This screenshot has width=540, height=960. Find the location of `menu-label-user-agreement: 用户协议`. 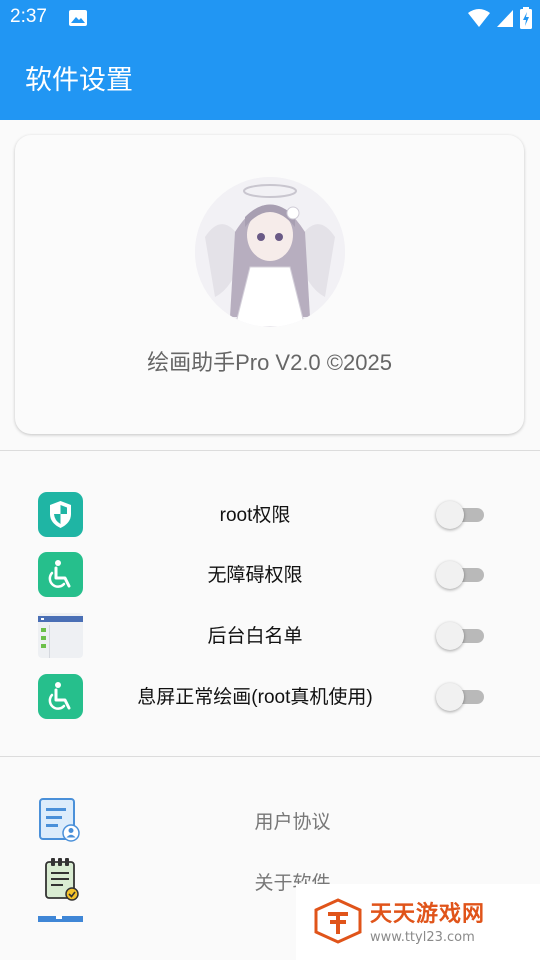

menu-label-user-agreement: 用户协议 is located at coordinates (292, 822).